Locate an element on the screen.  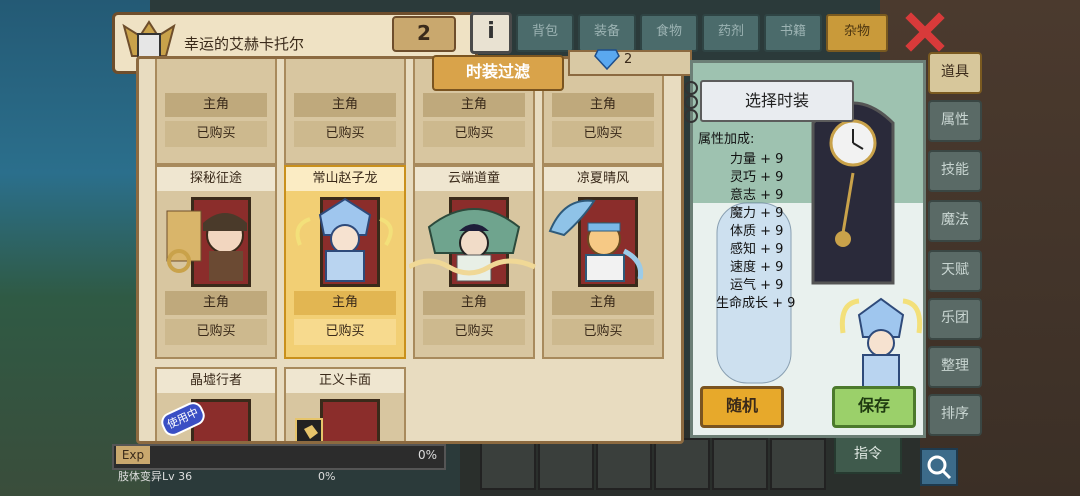
tab-potion: 药剂 is located at coordinates (731, 33).